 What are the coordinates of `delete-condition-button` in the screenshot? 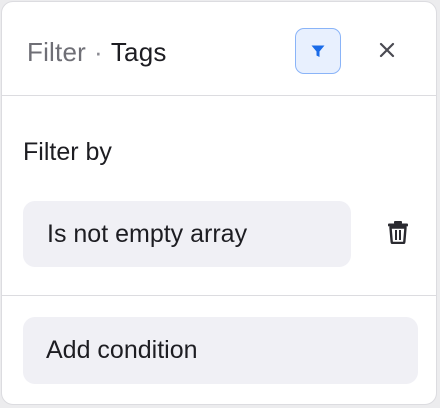 It's located at (398, 232).